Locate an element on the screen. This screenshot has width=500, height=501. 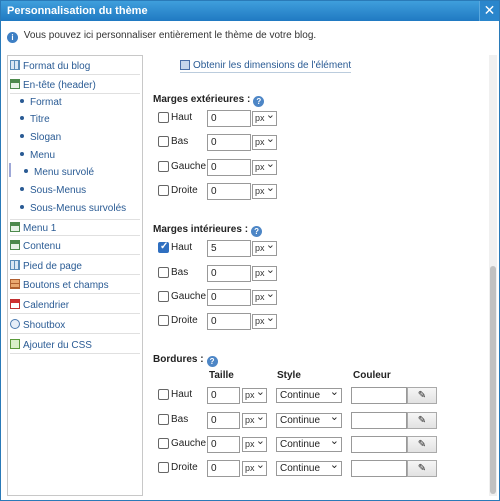
content-scrollbar is located at coordinates (493, 275).